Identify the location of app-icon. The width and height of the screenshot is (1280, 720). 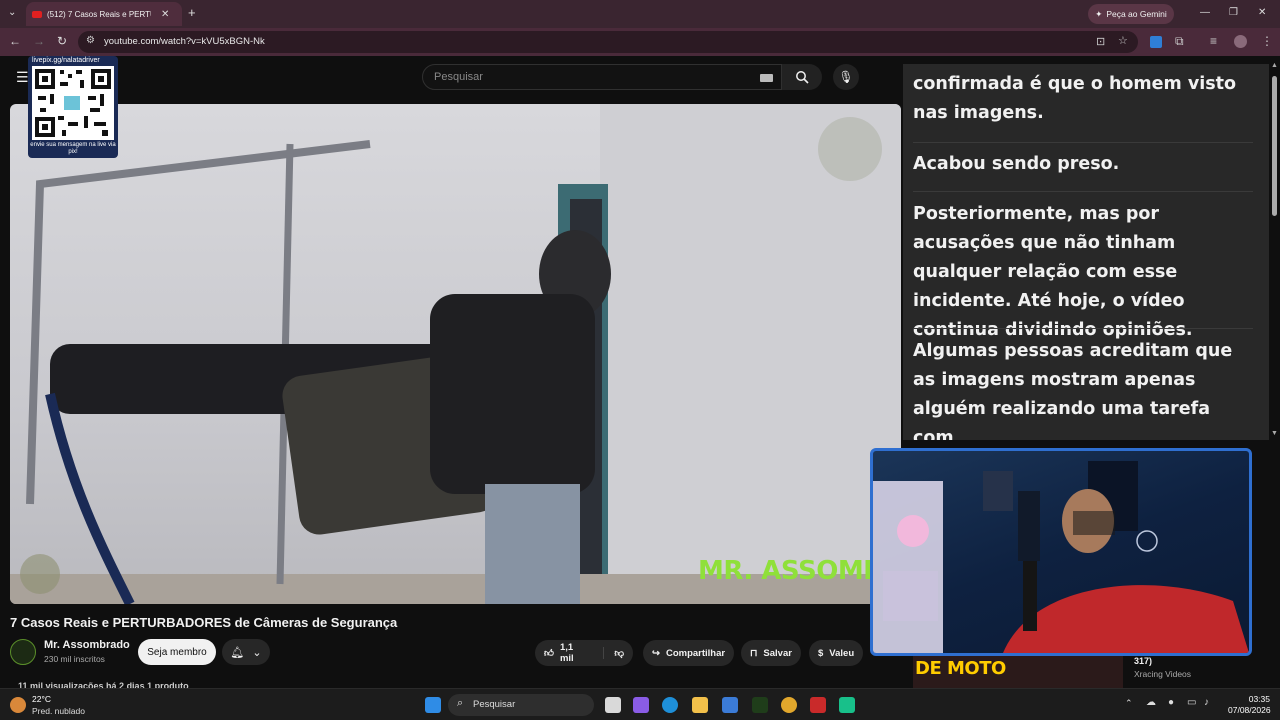
(847, 705).